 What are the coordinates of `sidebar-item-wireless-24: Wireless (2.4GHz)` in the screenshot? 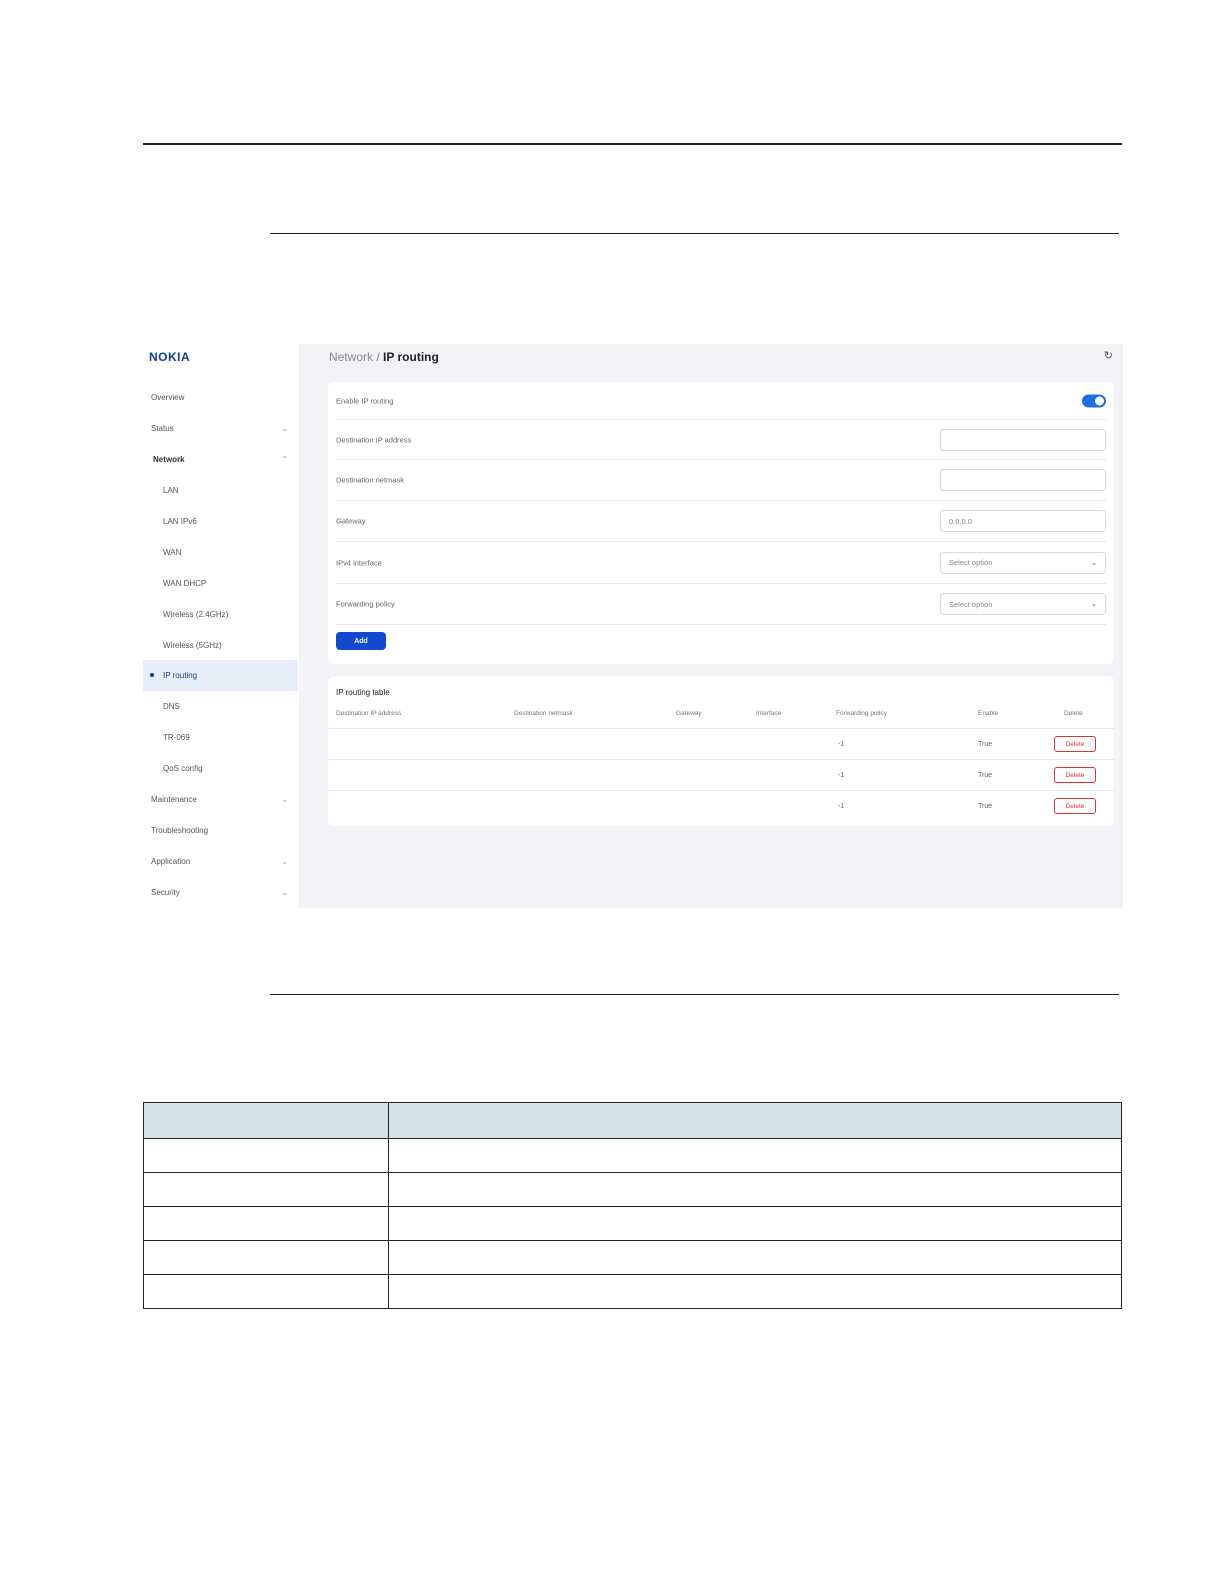 It's located at (220, 614).